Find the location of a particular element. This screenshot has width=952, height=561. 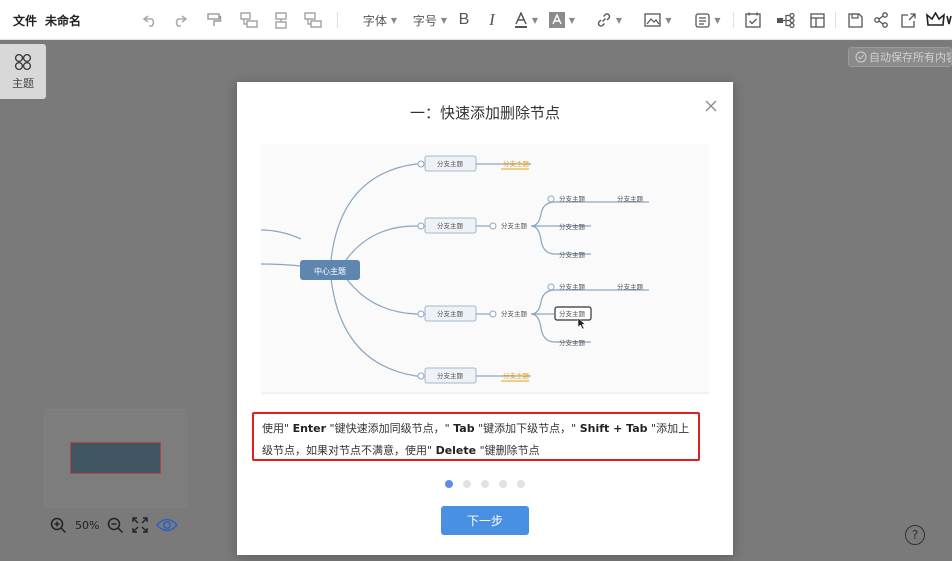

export-icon is located at coordinates (908, 20).